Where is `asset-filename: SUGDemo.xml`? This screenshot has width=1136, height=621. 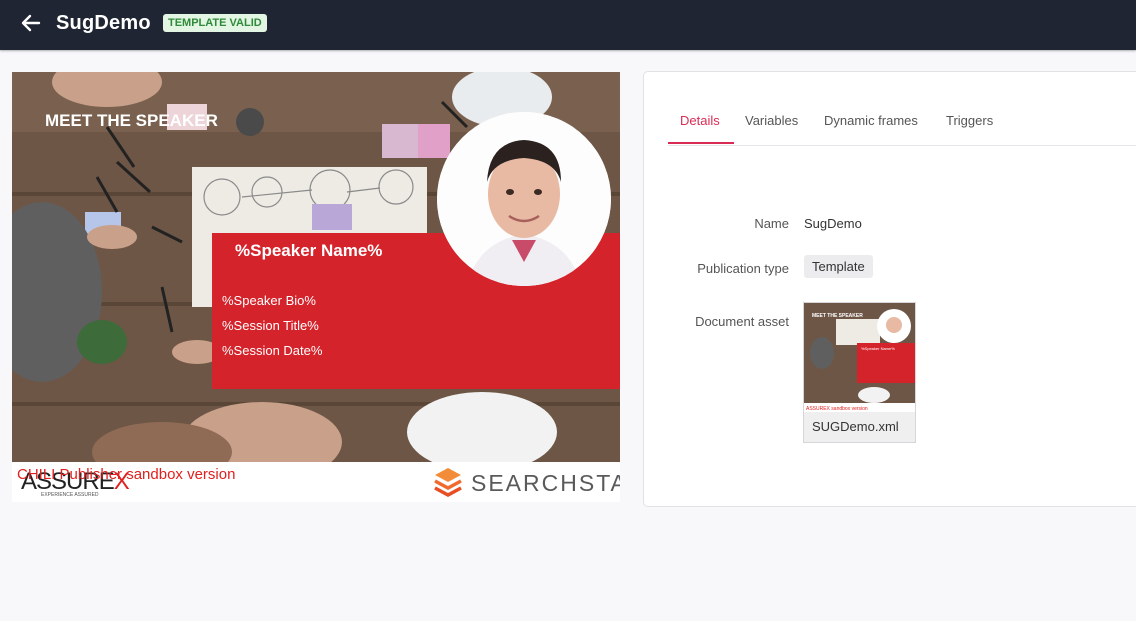 asset-filename: SUGDemo.xml is located at coordinates (855, 426).